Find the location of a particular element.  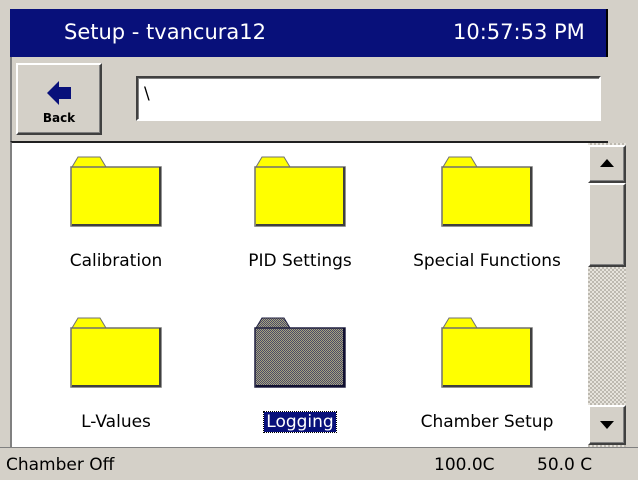

triangle-up-icon is located at coordinates (607, 163).